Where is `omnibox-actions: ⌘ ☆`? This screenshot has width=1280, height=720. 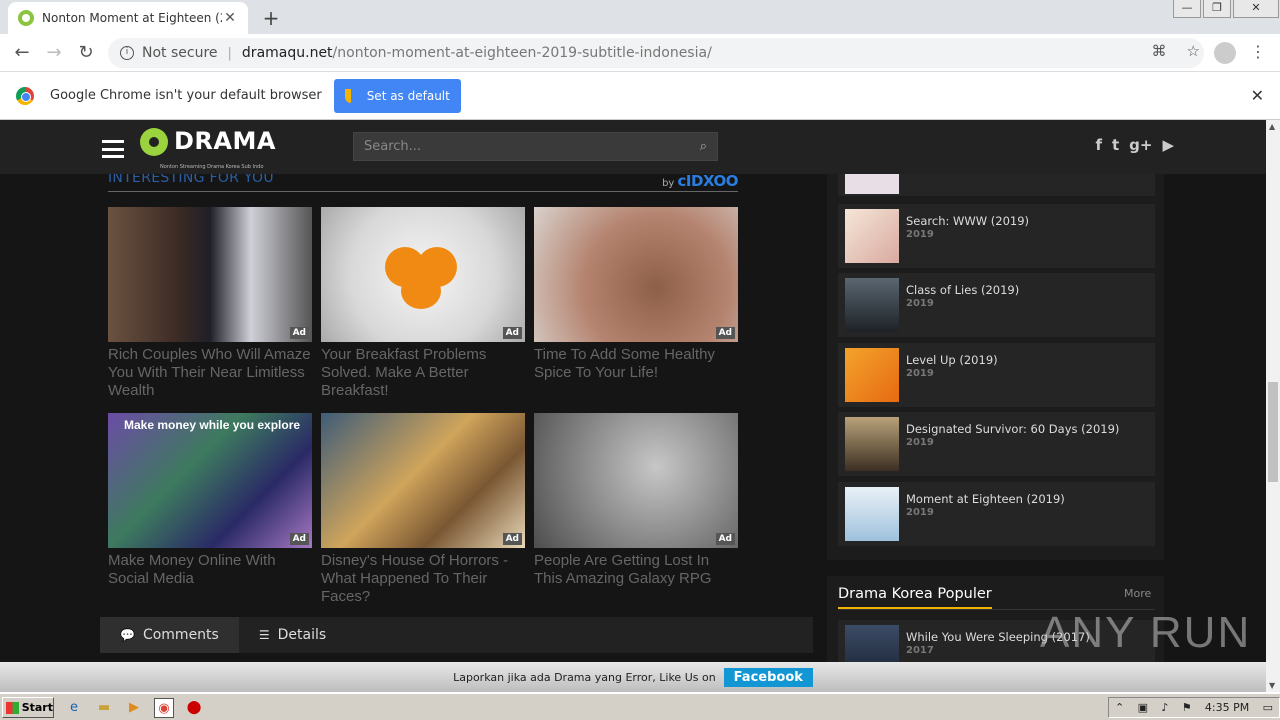
omnibox-actions: ⌘ ☆ is located at coordinates (1176, 51).